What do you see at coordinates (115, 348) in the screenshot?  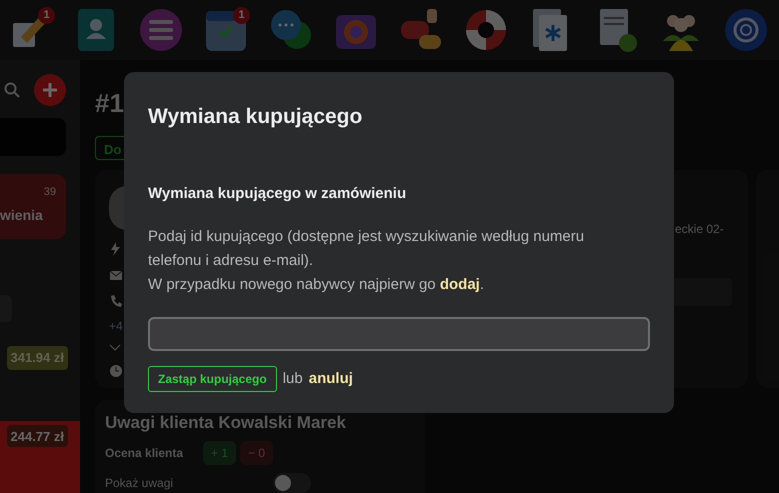 I see `chevron-icon` at bounding box center [115, 348].